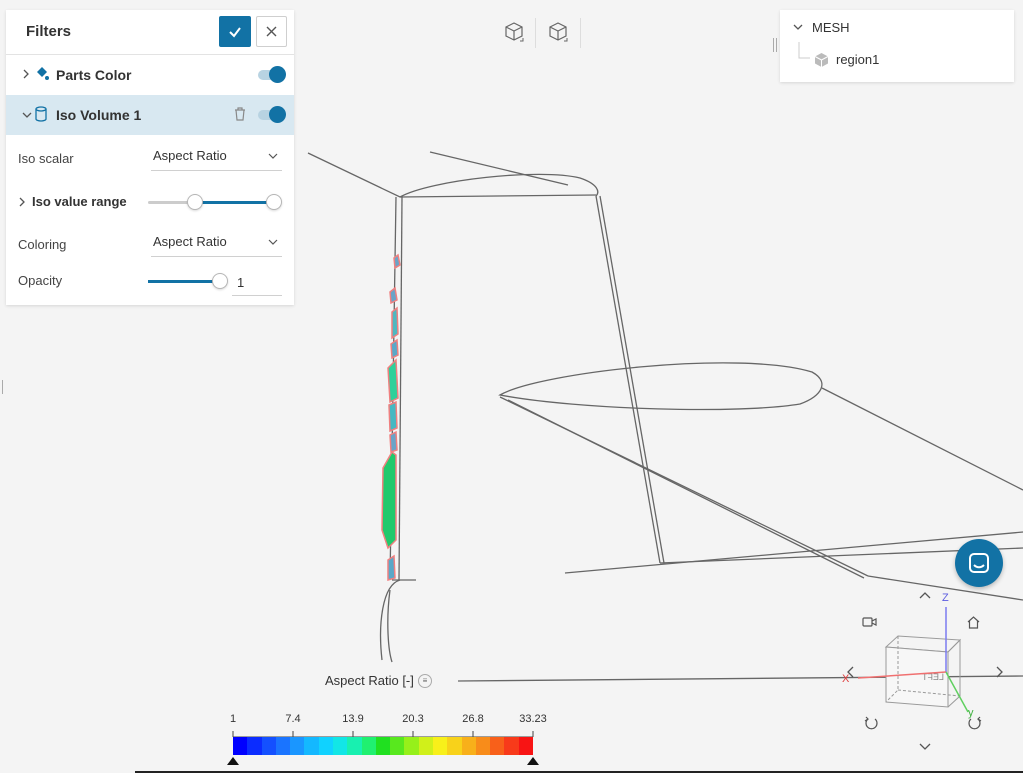  What do you see at coordinates (369, 680) in the screenshot?
I see `legend-title: Aspect Ratio [-]` at bounding box center [369, 680].